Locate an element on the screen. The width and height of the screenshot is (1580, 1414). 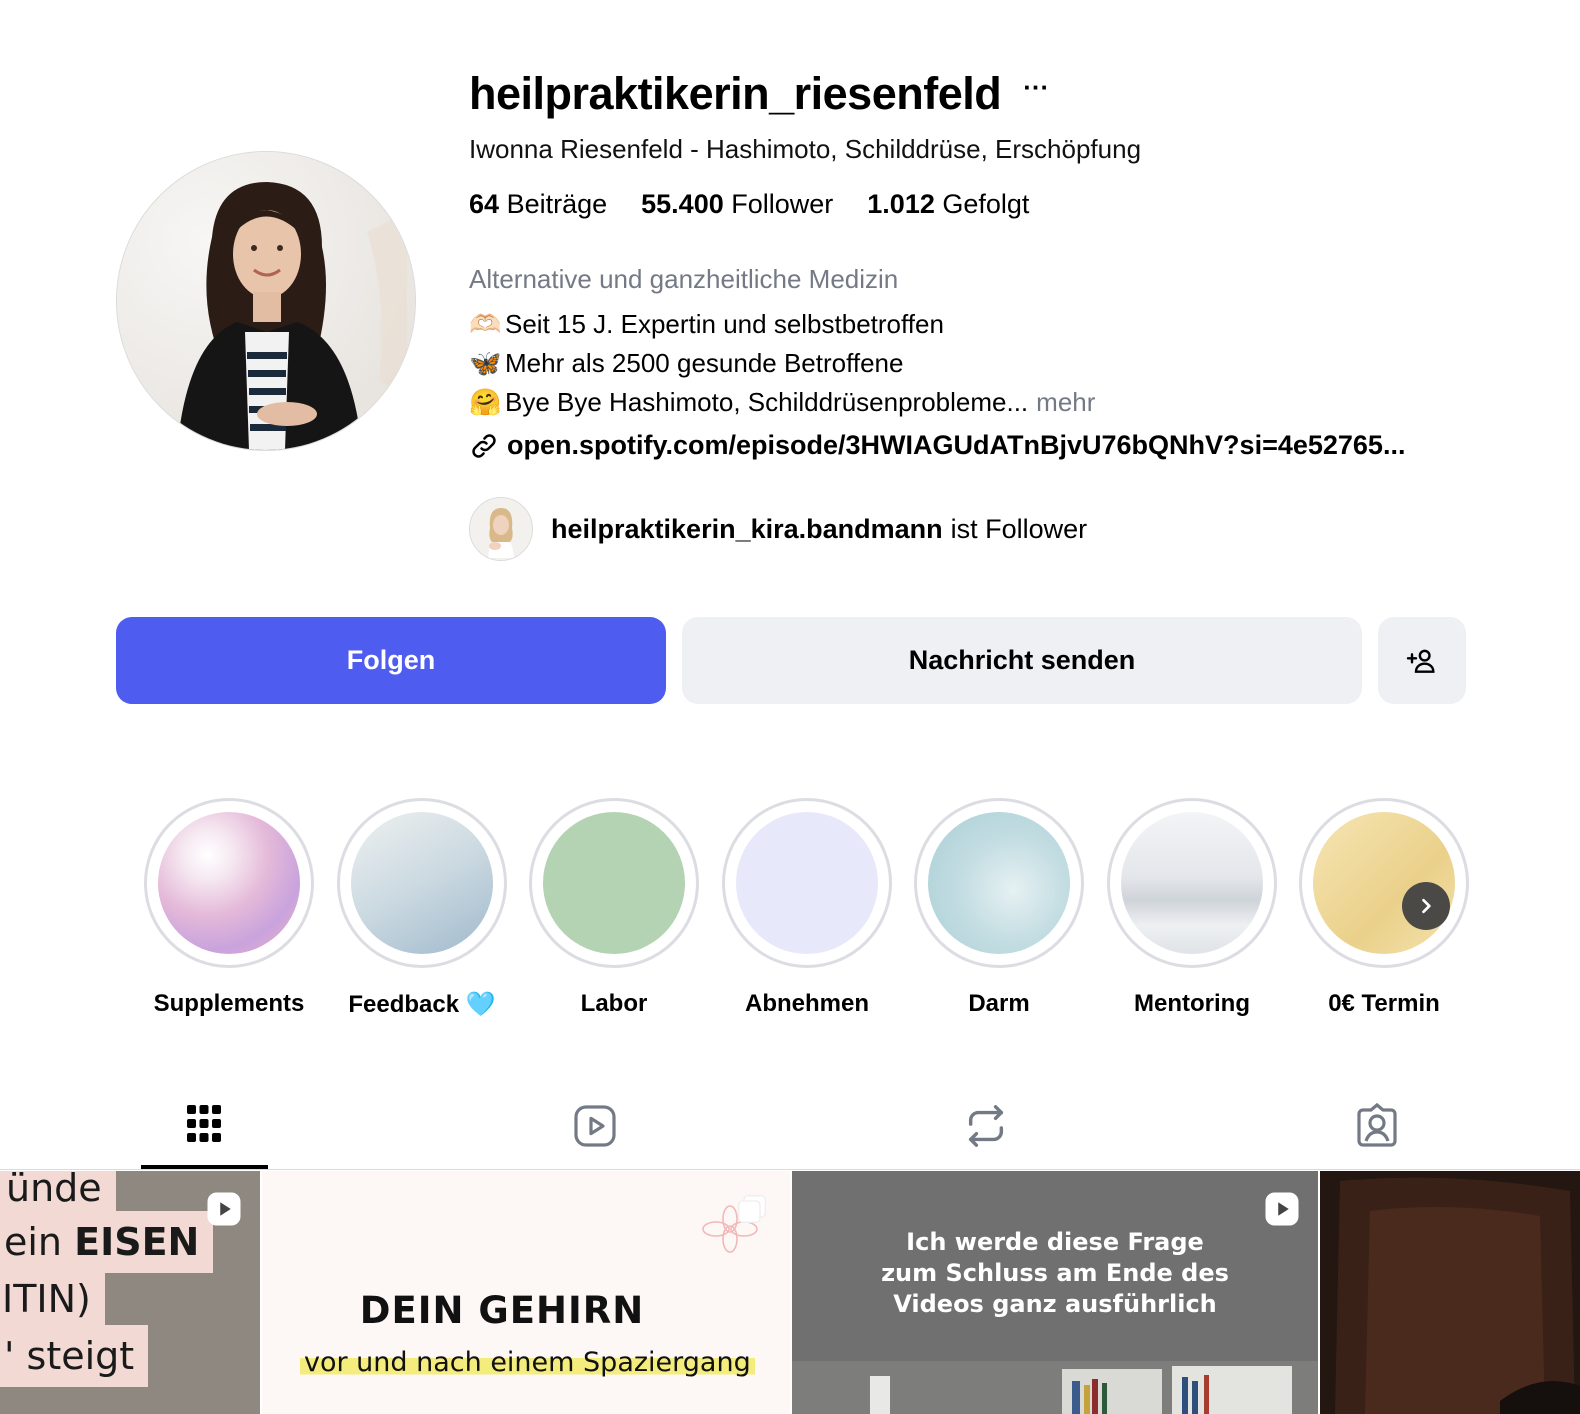
post-caption-line: Ich werde diese Frage is located at coordinates (1055, 1242).